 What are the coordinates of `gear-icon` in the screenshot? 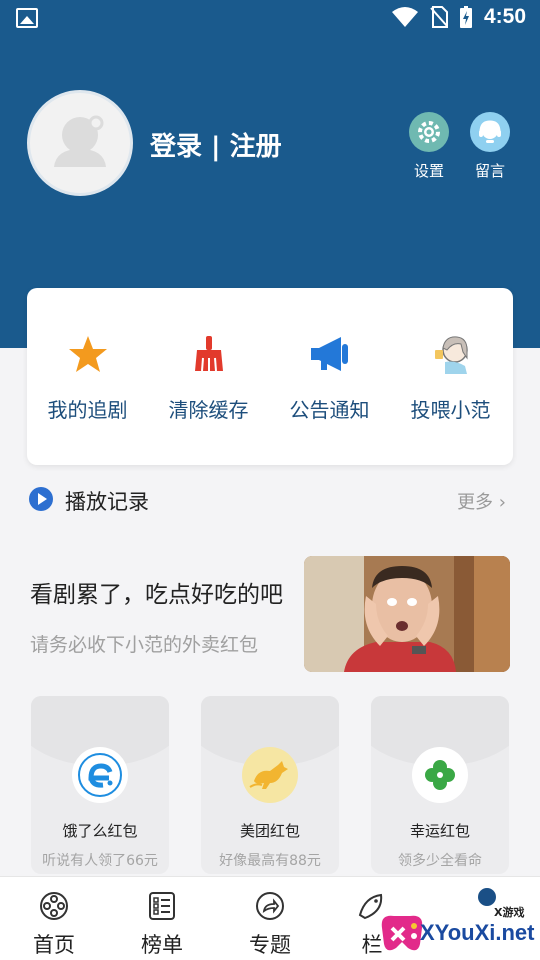 It's located at (429, 132).